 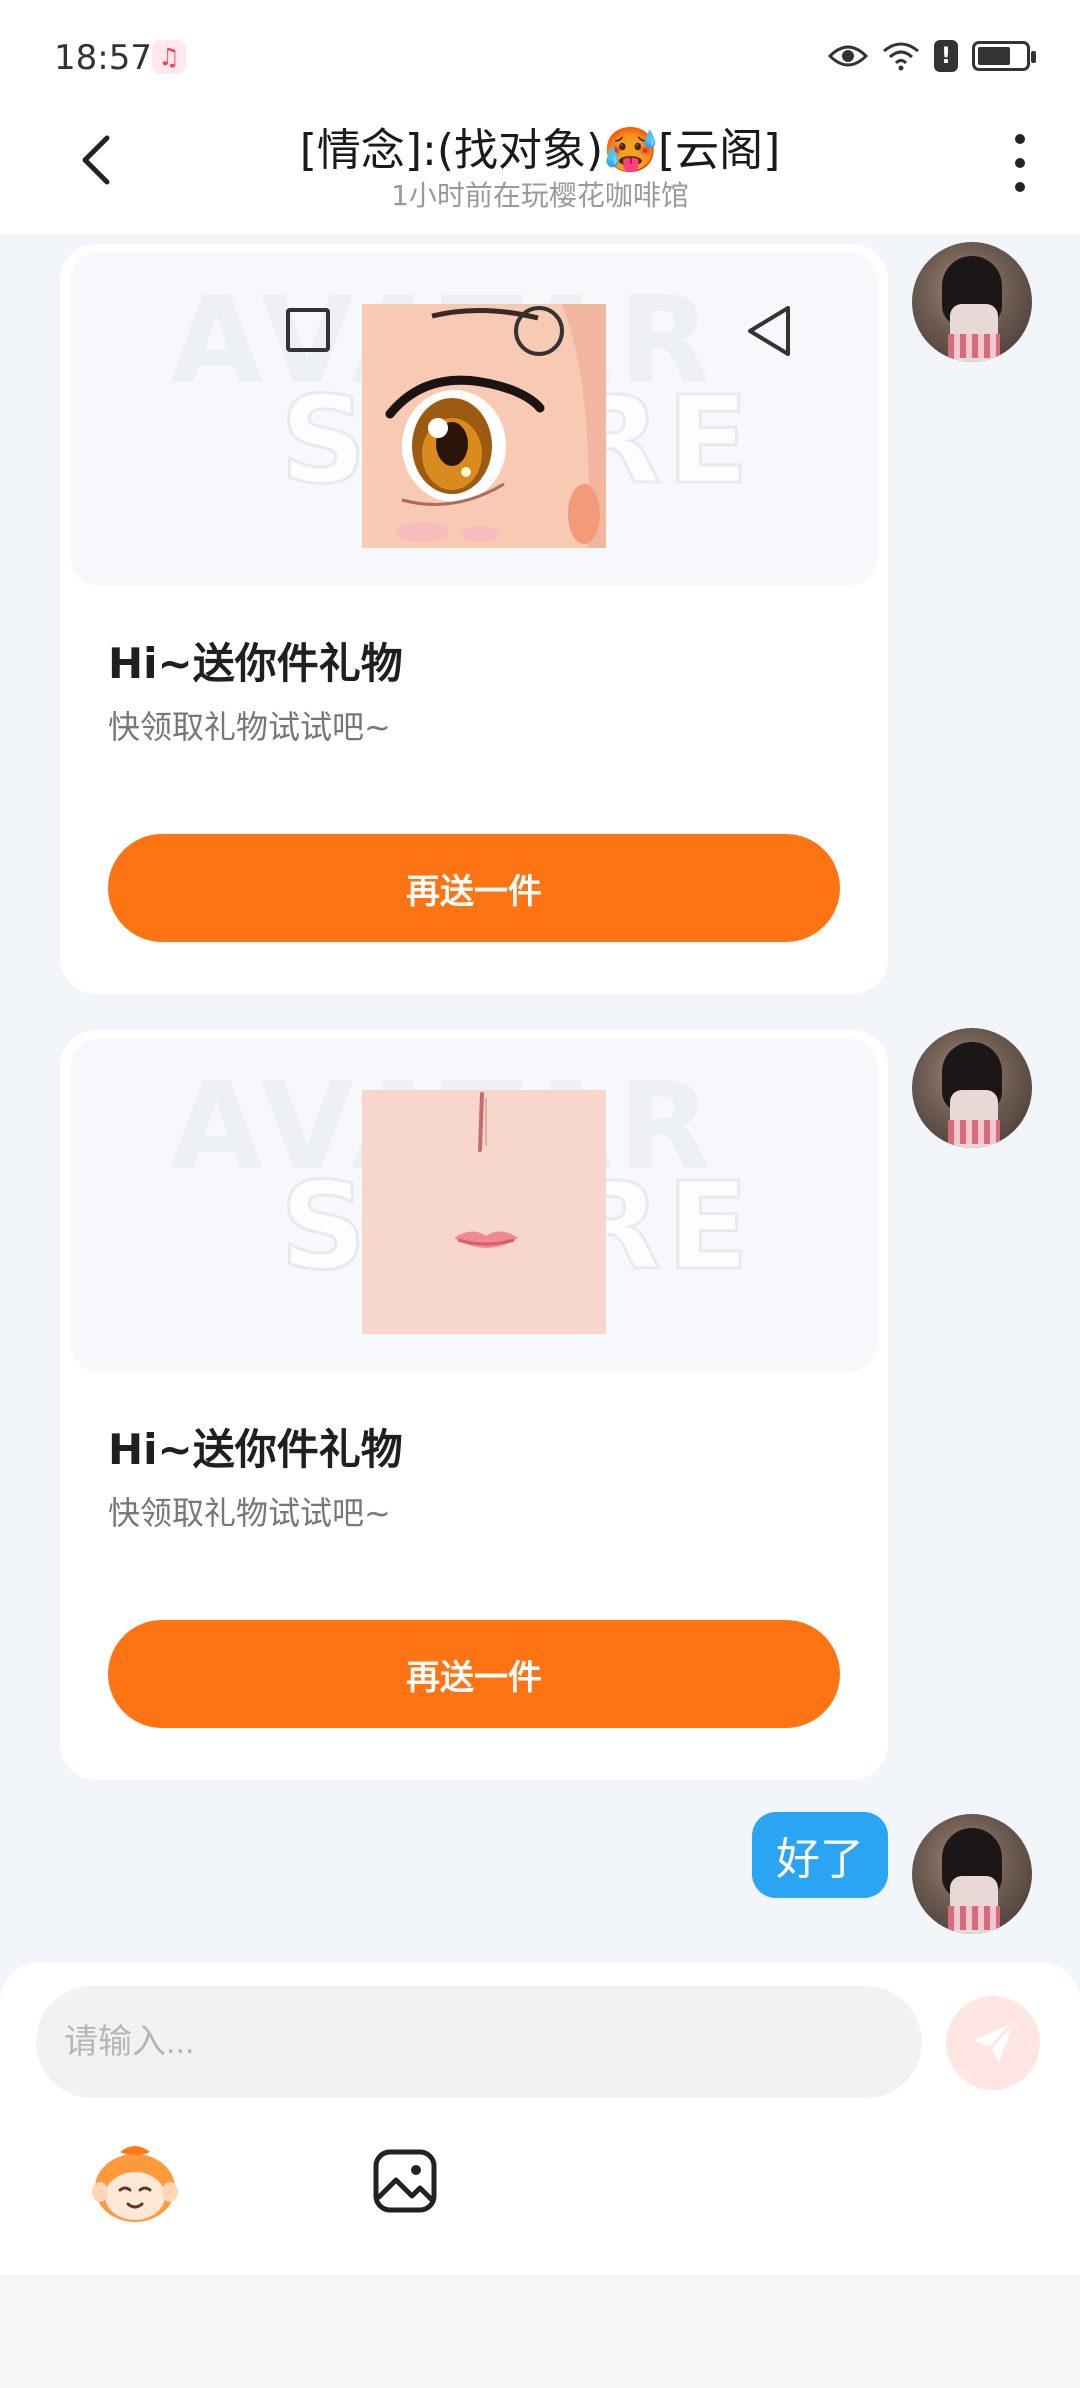 I want to click on image-icon, so click(x=405, y=2181).